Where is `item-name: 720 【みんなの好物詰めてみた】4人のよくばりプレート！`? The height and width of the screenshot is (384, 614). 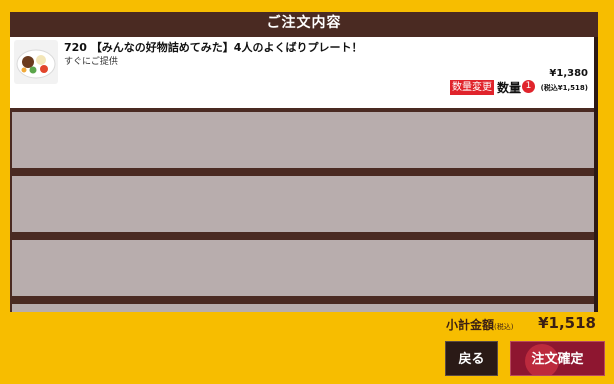
item-name: 720 【みんなの好物詰めてみた】4人のよくばりプレート！ is located at coordinates (213, 47).